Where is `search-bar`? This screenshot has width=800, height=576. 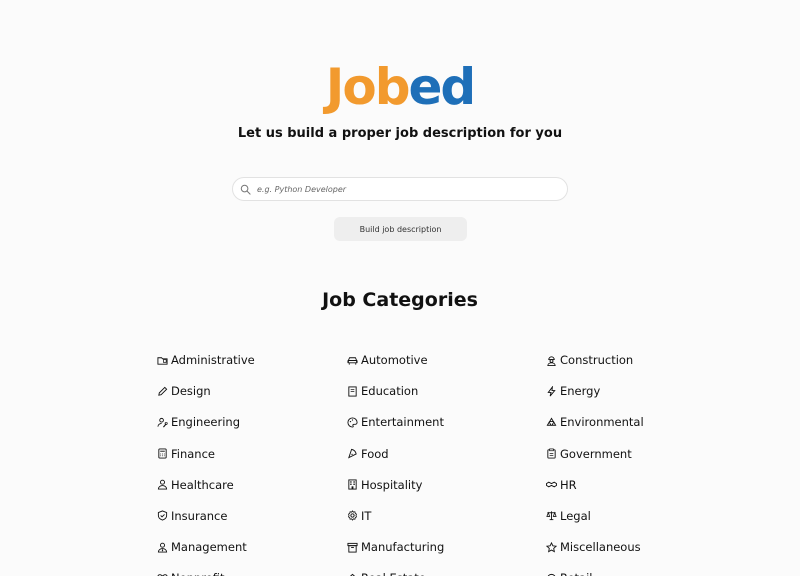 search-bar is located at coordinates (400, 189).